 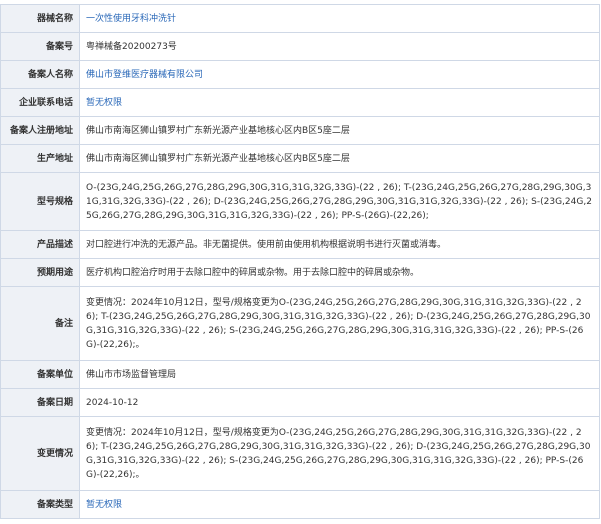 What do you see at coordinates (40, 244) in the screenshot?
I see `product-description-label: 产品描述` at bounding box center [40, 244].